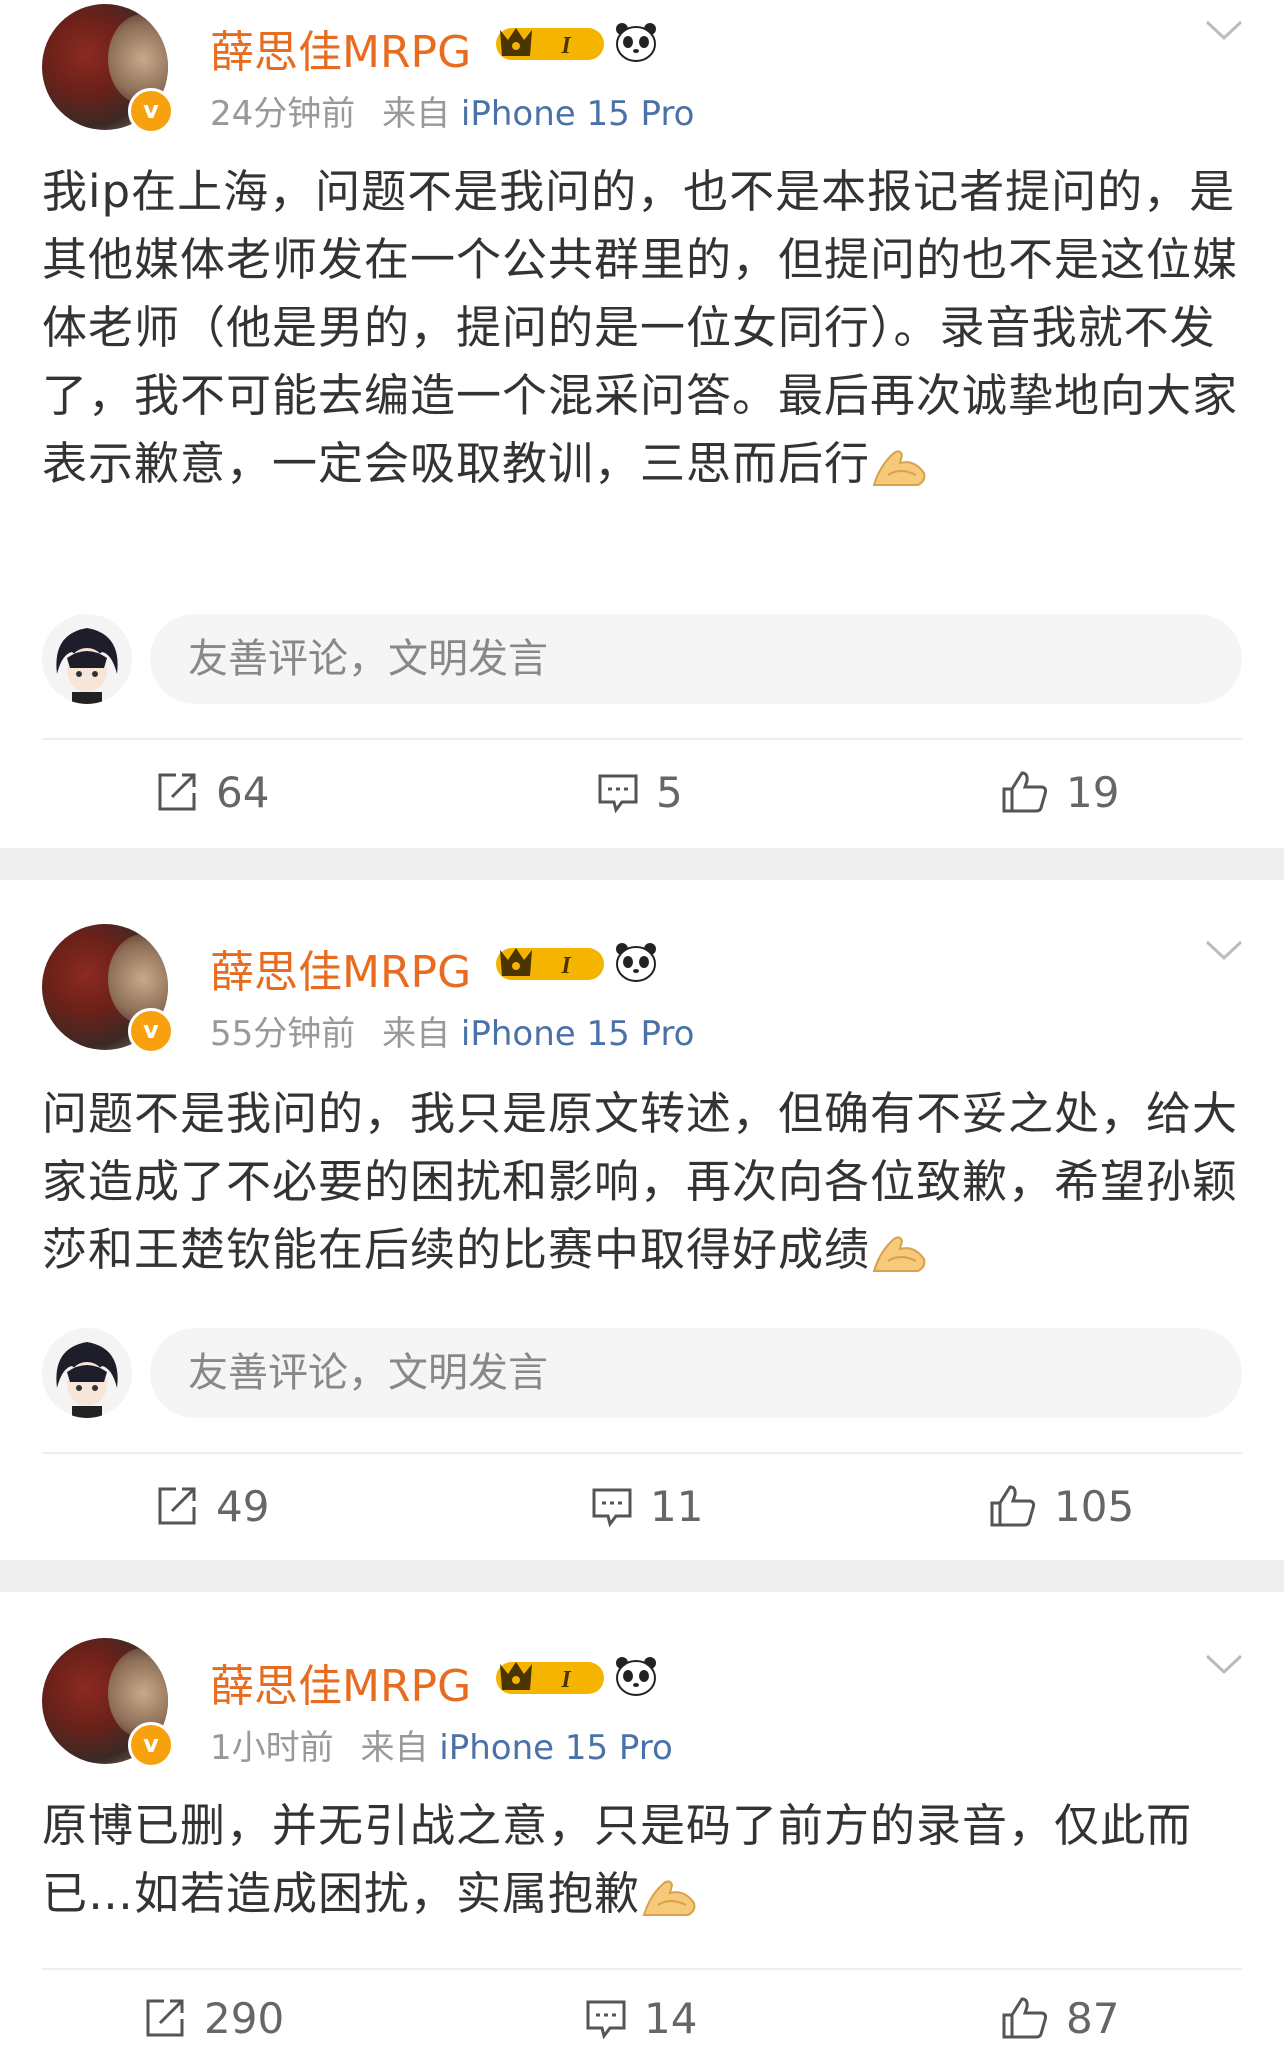 The image size is (1284, 2064). Describe the element at coordinates (671, 2018) in the screenshot. I see `comment-count: 14` at that location.